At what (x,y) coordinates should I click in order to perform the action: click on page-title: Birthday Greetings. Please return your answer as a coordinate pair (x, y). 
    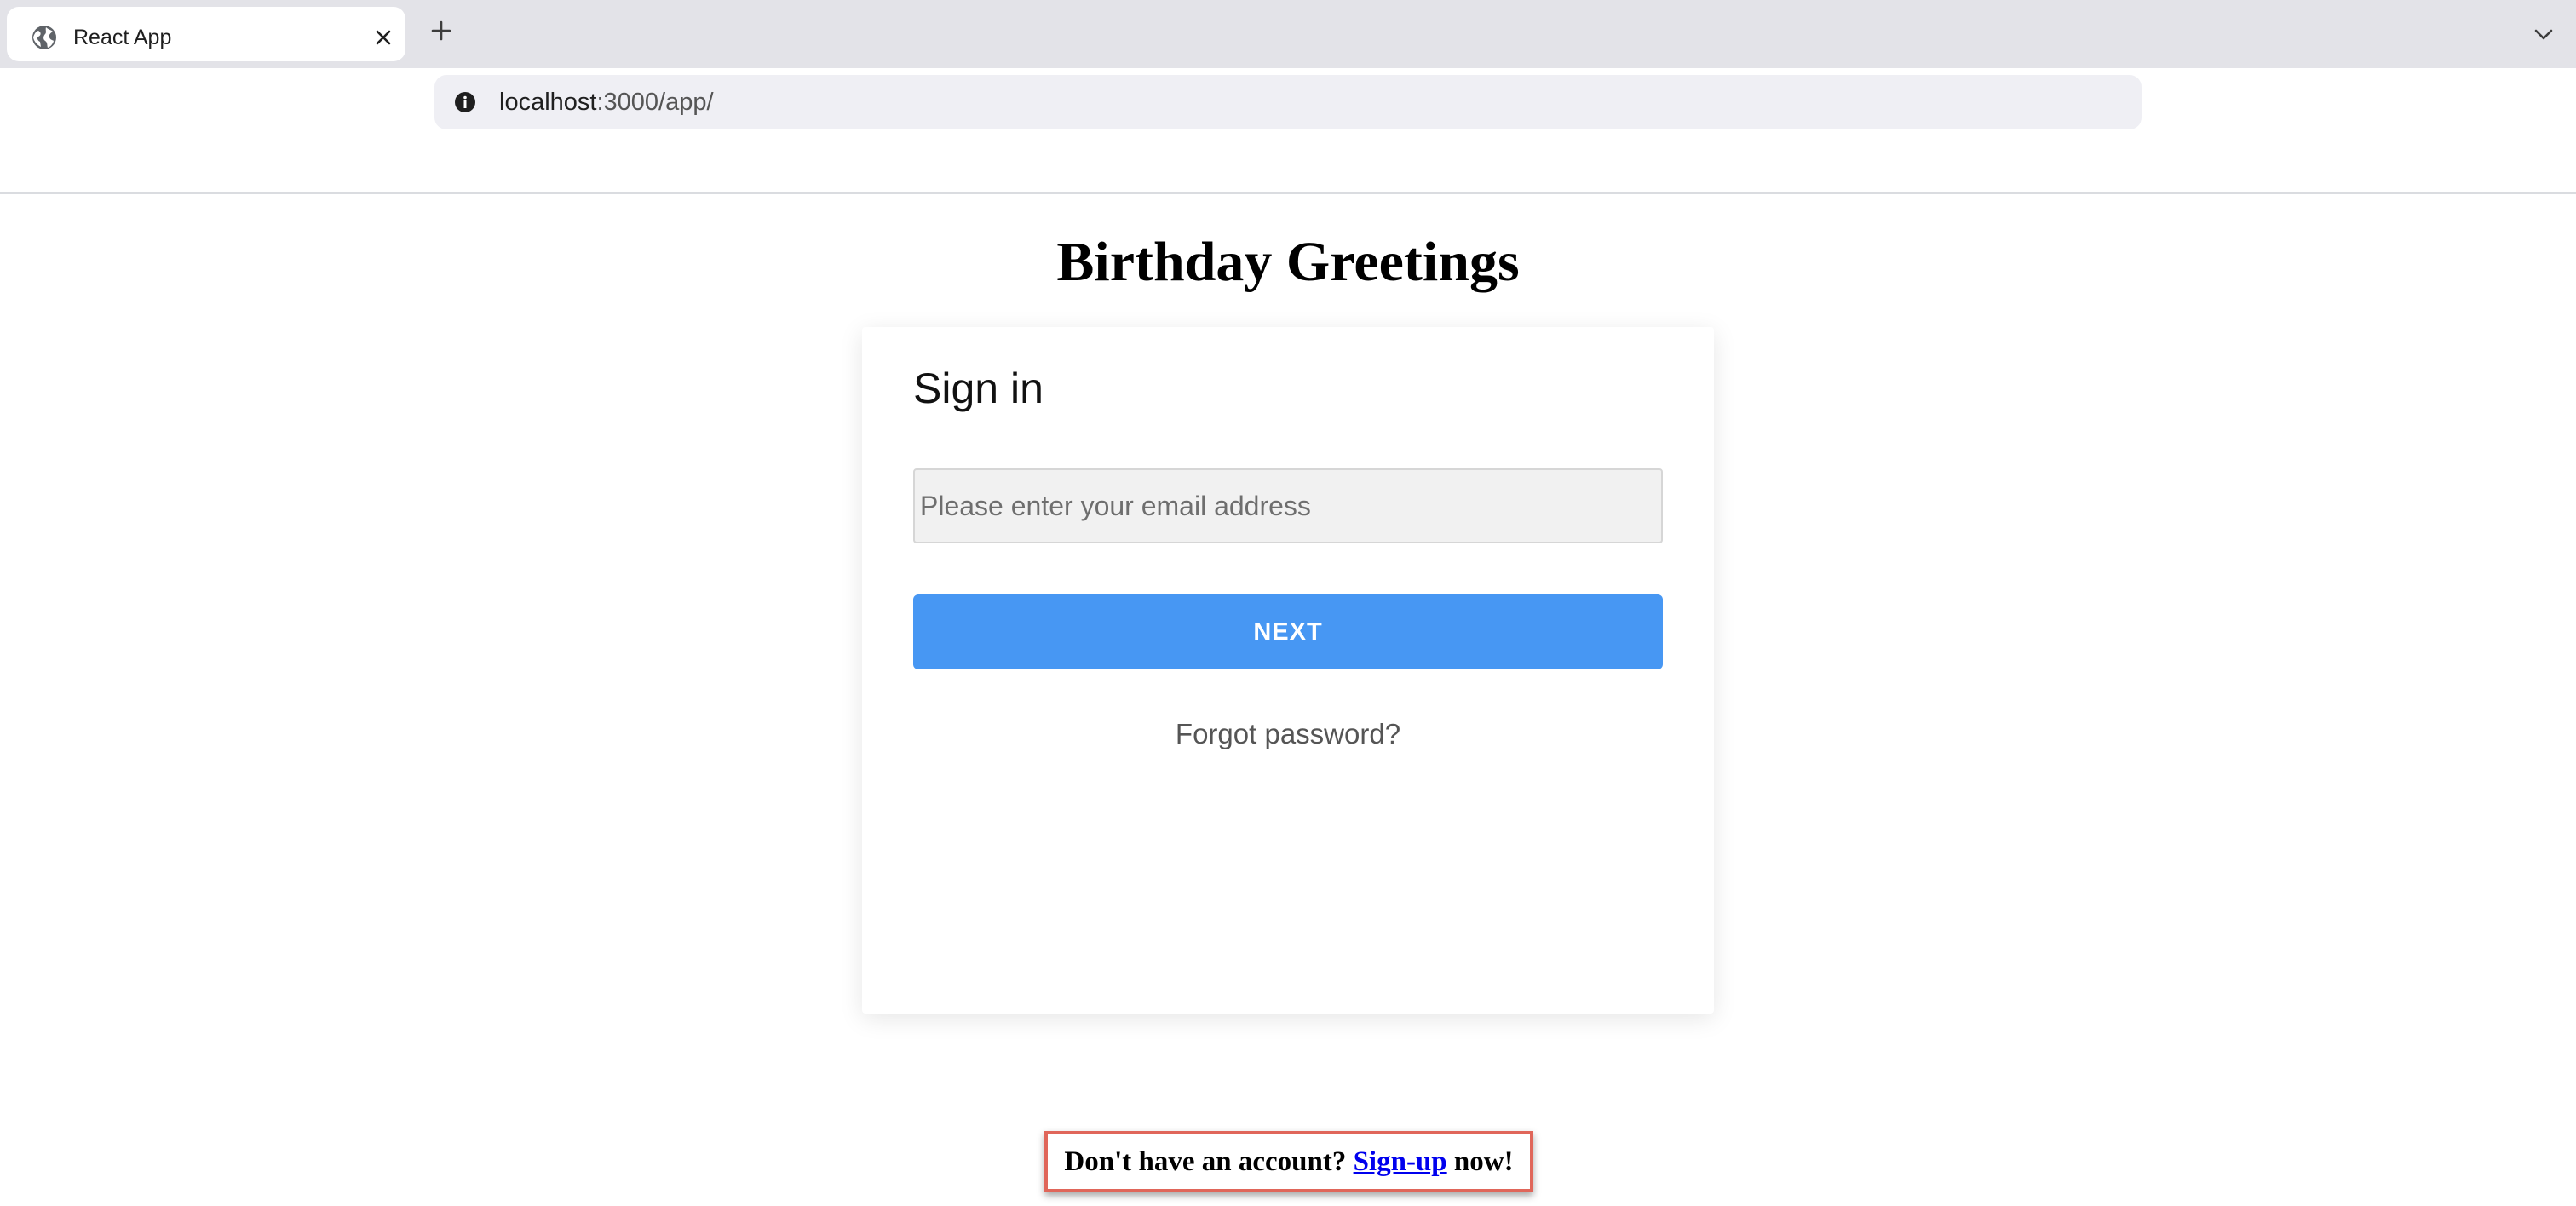
    Looking at the image, I should click on (1288, 262).